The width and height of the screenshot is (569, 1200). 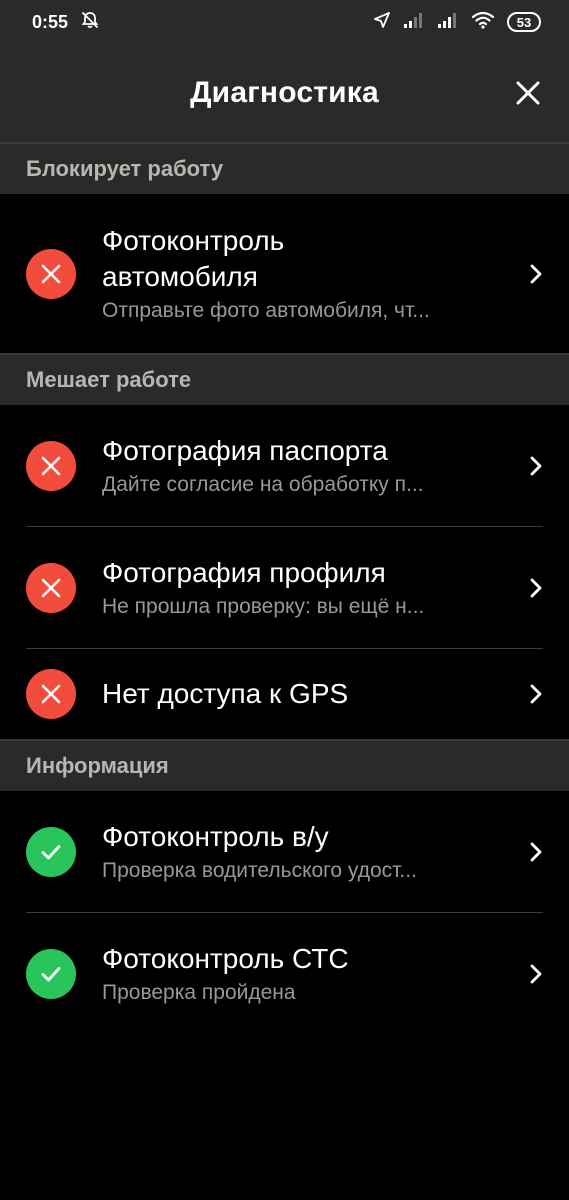 I want to click on section-header-information: Информация, so click(x=284, y=765).